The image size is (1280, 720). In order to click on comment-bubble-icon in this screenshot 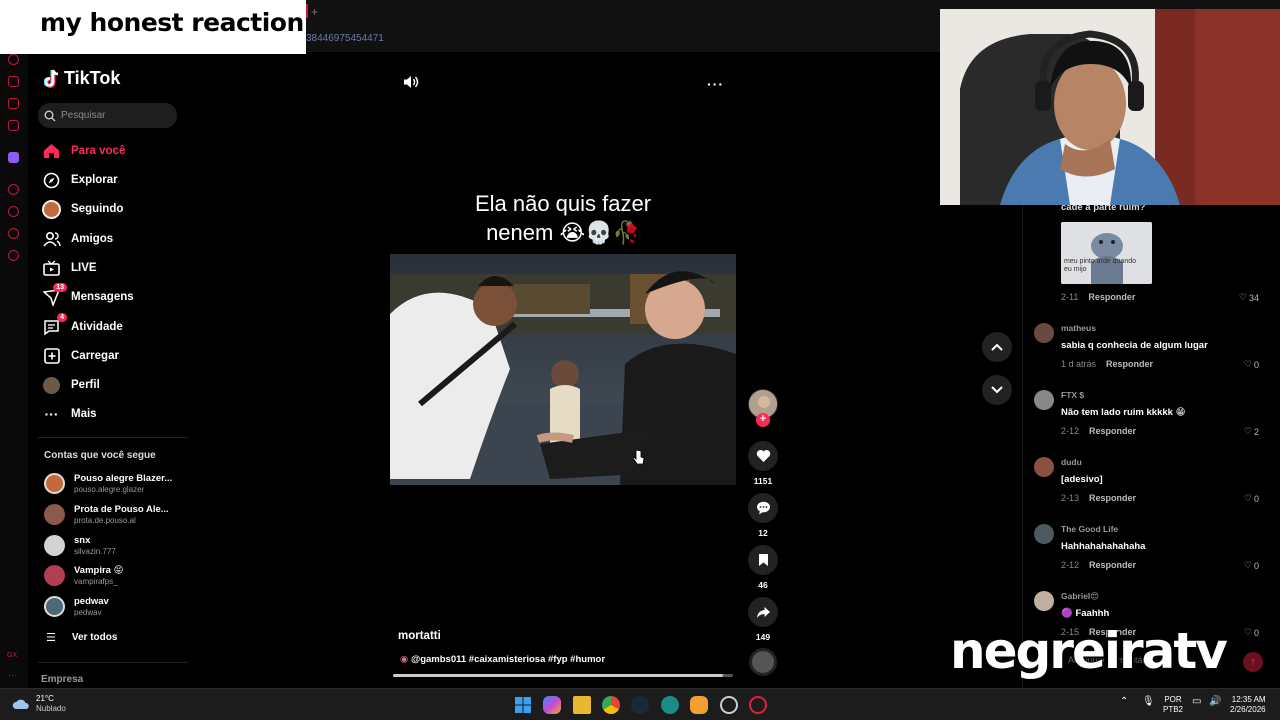, I will do `click(763, 508)`.